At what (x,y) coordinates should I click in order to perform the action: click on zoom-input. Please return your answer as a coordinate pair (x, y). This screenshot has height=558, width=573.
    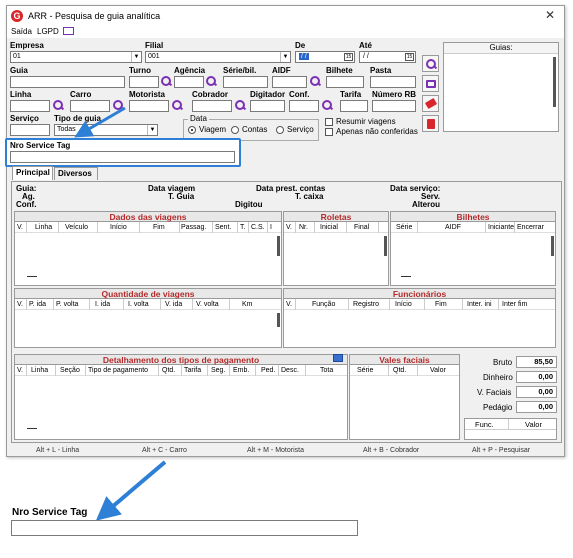
    Looking at the image, I should click on (184, 528).